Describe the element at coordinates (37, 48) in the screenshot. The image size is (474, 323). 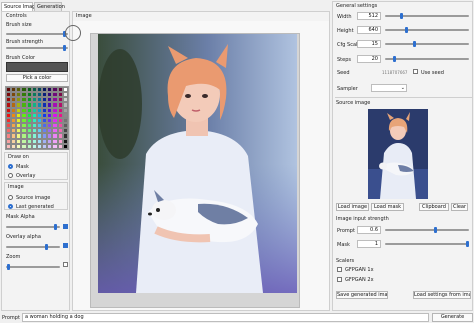
I see `brush-strength-slider` at that location.